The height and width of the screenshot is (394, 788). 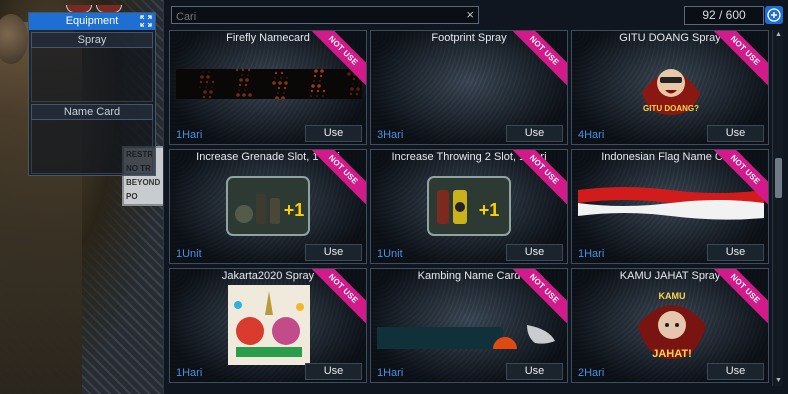 I want to click on namecard-slot-label: Name Card, so click(x=92, y=112).